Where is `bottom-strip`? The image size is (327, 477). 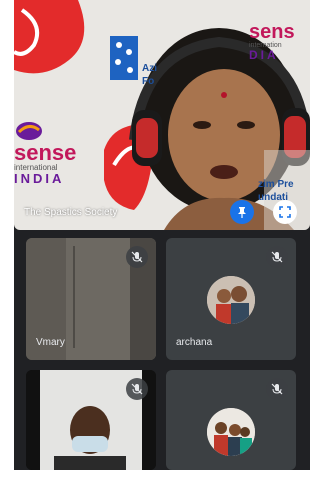
bottom-strip is located at coordinates (163, 473).